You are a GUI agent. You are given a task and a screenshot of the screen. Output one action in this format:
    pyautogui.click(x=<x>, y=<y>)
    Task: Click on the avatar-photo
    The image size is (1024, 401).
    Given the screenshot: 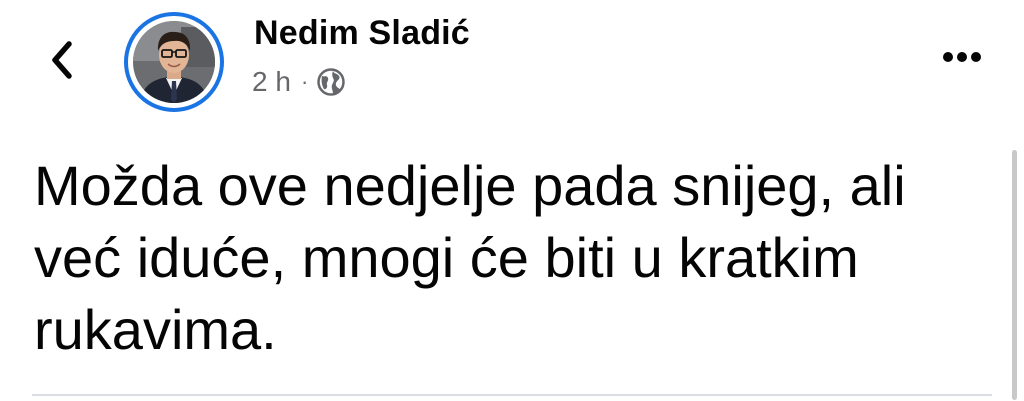 What is the action you would take?
    pyautogui.click(x=174, y=62)
    